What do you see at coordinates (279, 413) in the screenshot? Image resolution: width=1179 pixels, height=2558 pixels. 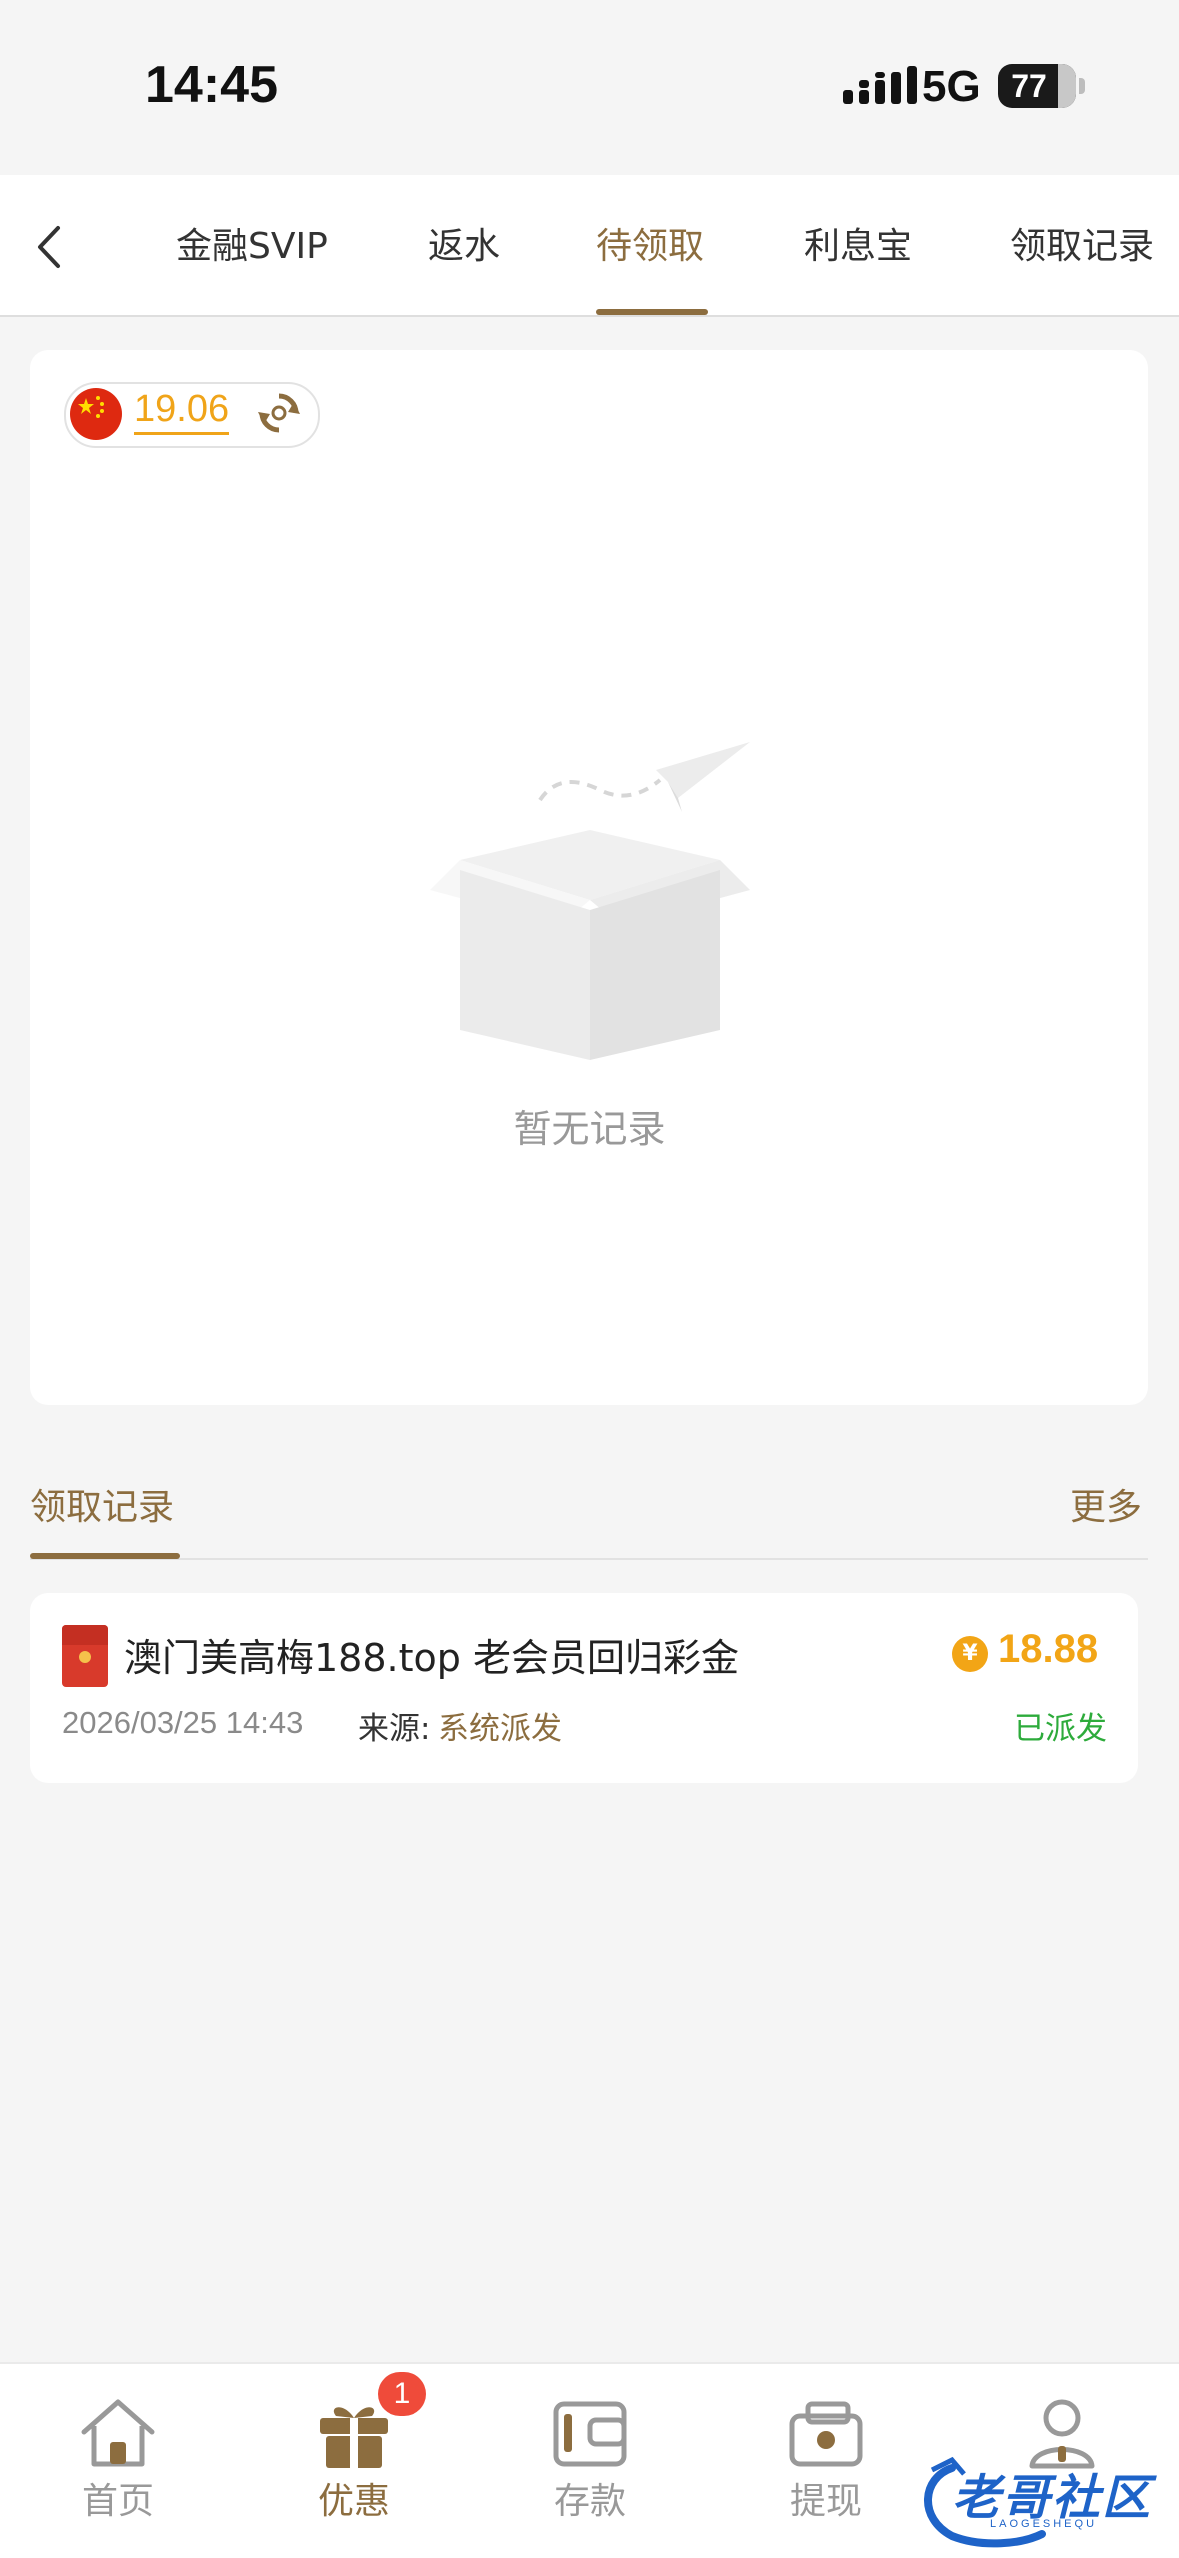 I see `refresh-icon` at bounding box center [279, 413].